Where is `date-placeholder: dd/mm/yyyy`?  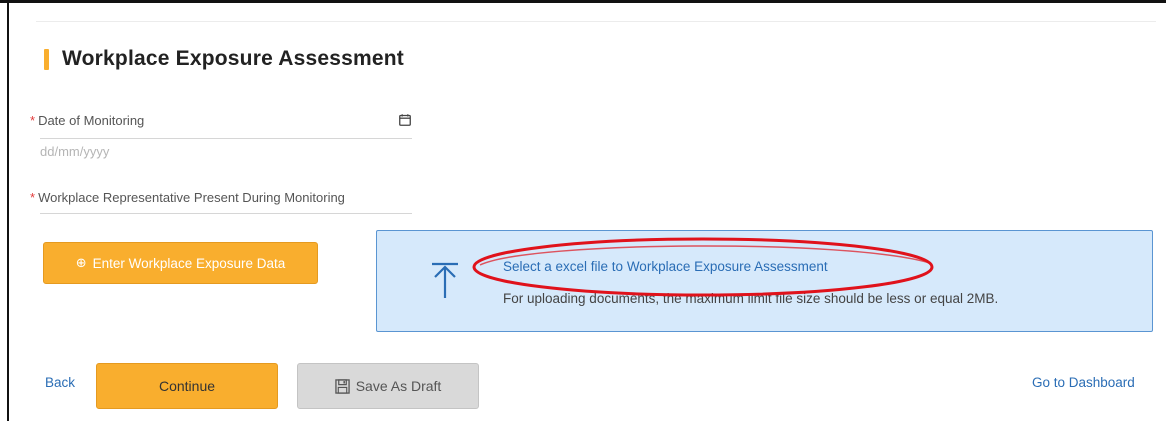
date-placeholder: dd/mm/yyyy is located at coordinates (75, 151).